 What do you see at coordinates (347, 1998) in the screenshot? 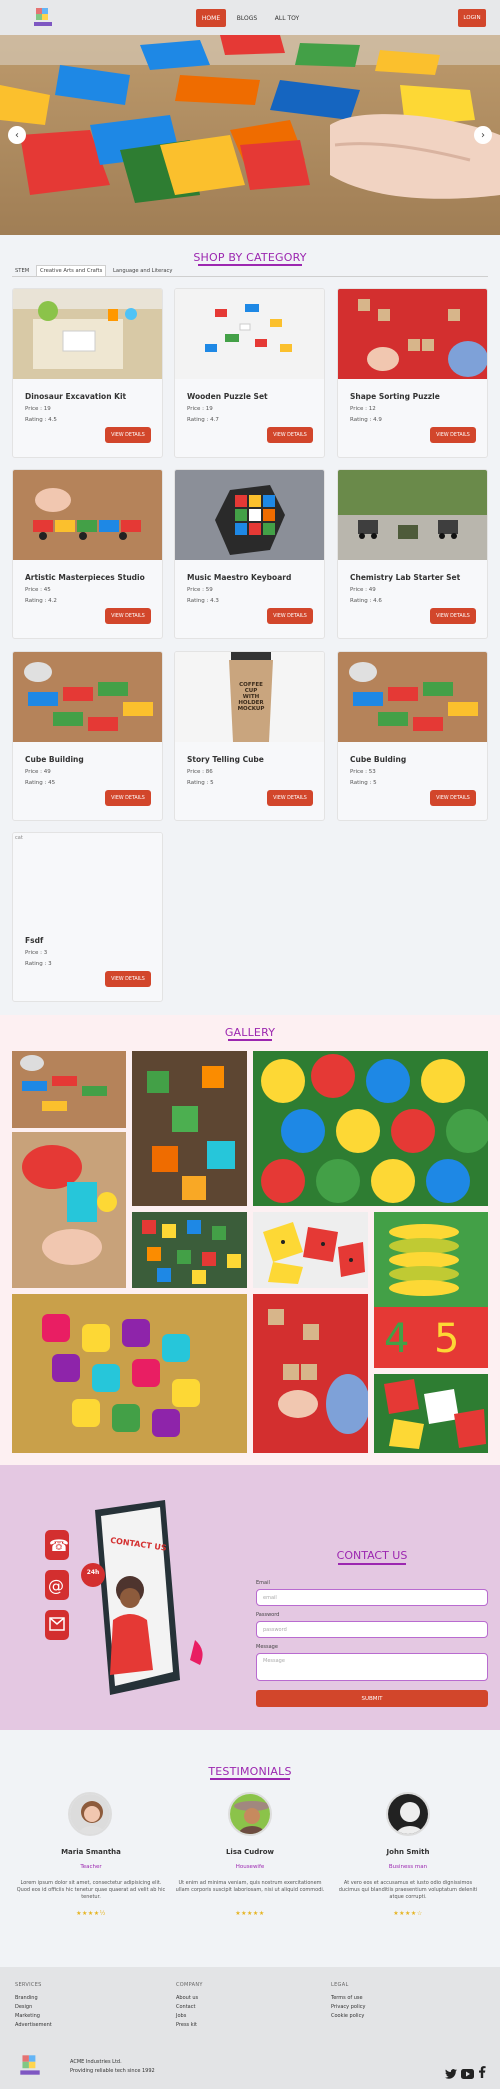
I see `footer-link: Terms of use` at bounding box center [347, 1998].